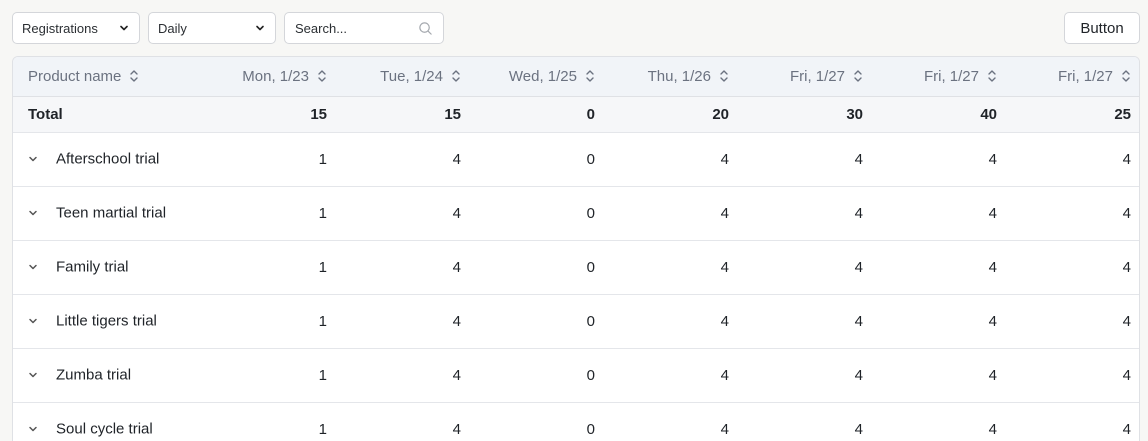 The width and height of the screenshot is (1148, 441). I want to click on total-row: Total 15 15 0 20 30 40 25, so click(576, 114).